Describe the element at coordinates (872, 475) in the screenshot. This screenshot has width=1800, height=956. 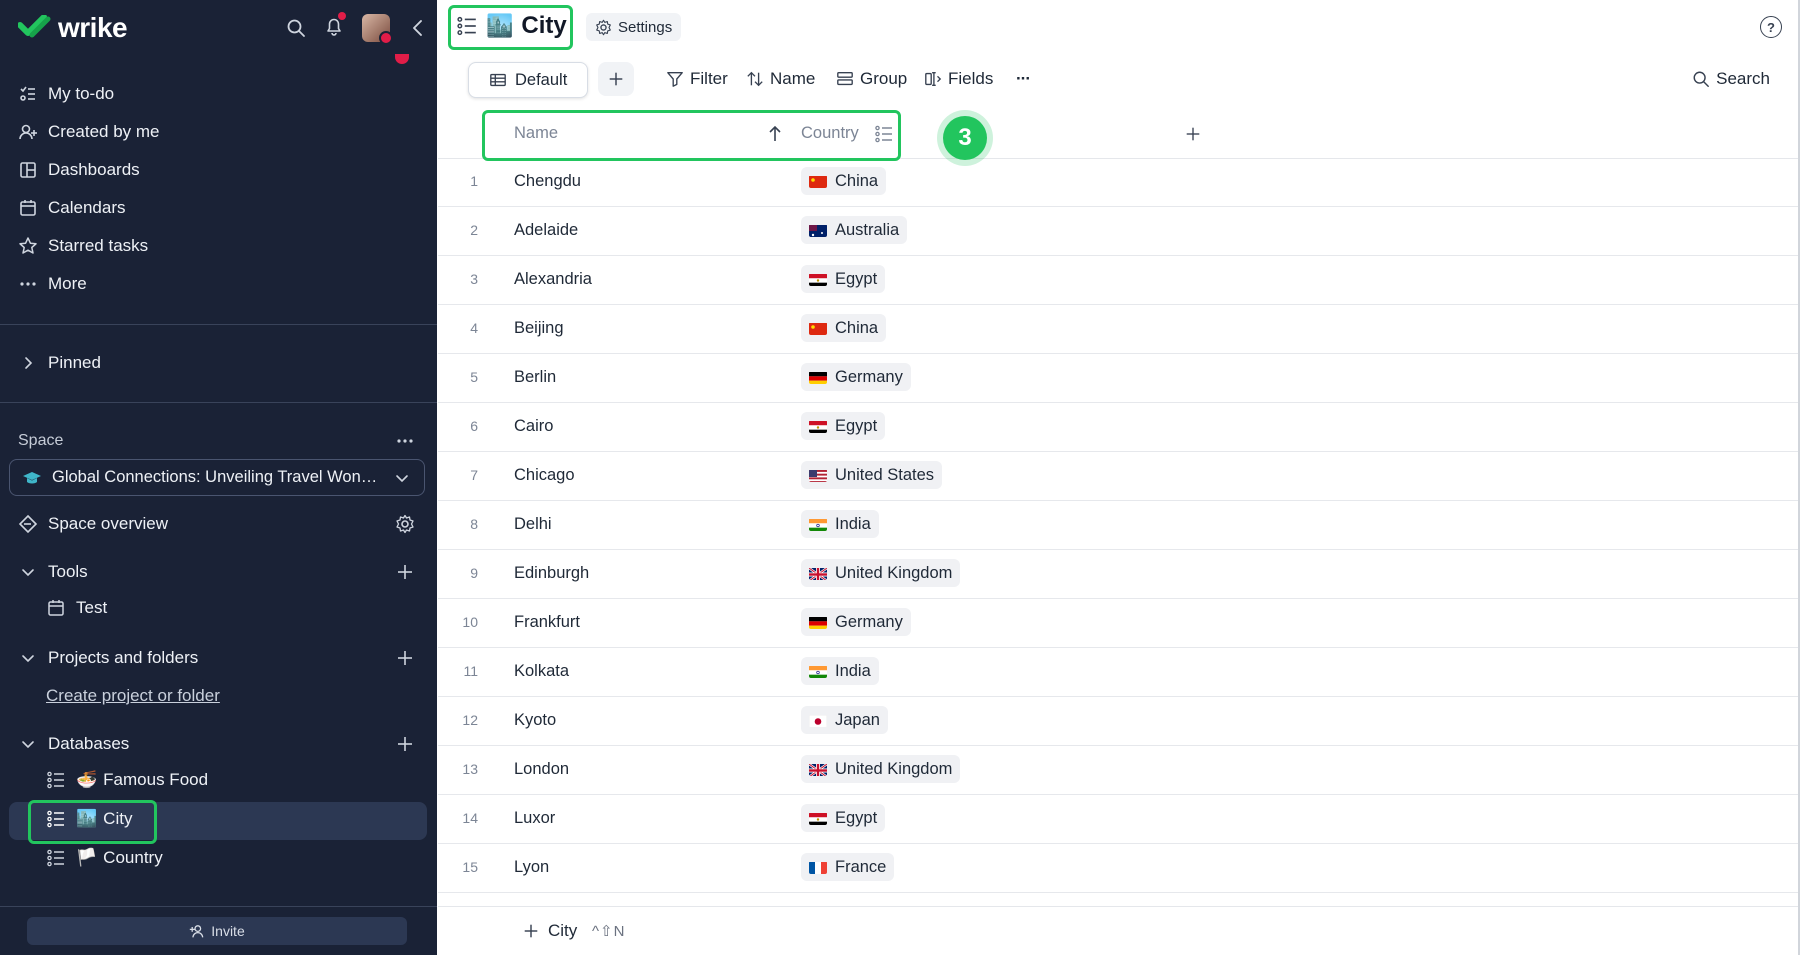
I see `country-chip: United States` at that location.